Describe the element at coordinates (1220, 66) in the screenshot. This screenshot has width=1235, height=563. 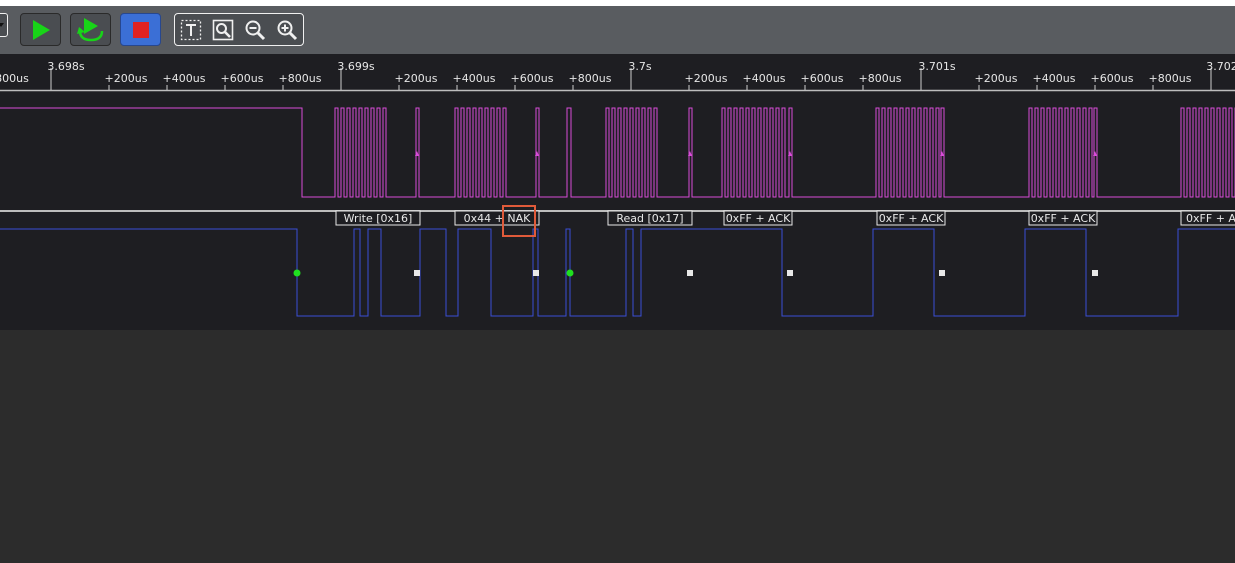
I see `ruler-label: 3.702` at that location.